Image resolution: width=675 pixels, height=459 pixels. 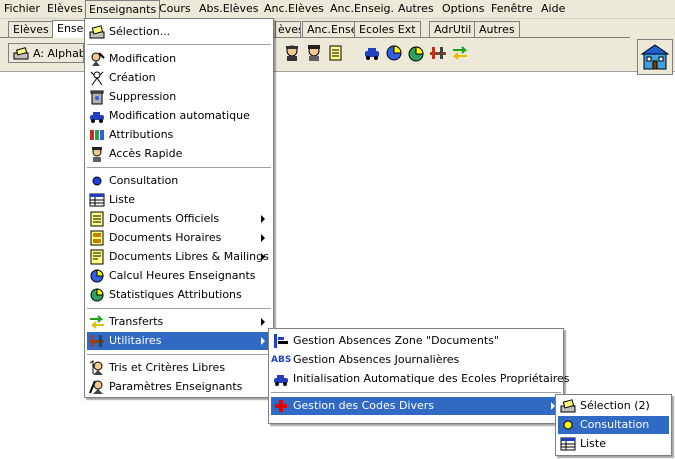 I want to click on menu-item-attributions: Attributions, so click(x=179, y=135).